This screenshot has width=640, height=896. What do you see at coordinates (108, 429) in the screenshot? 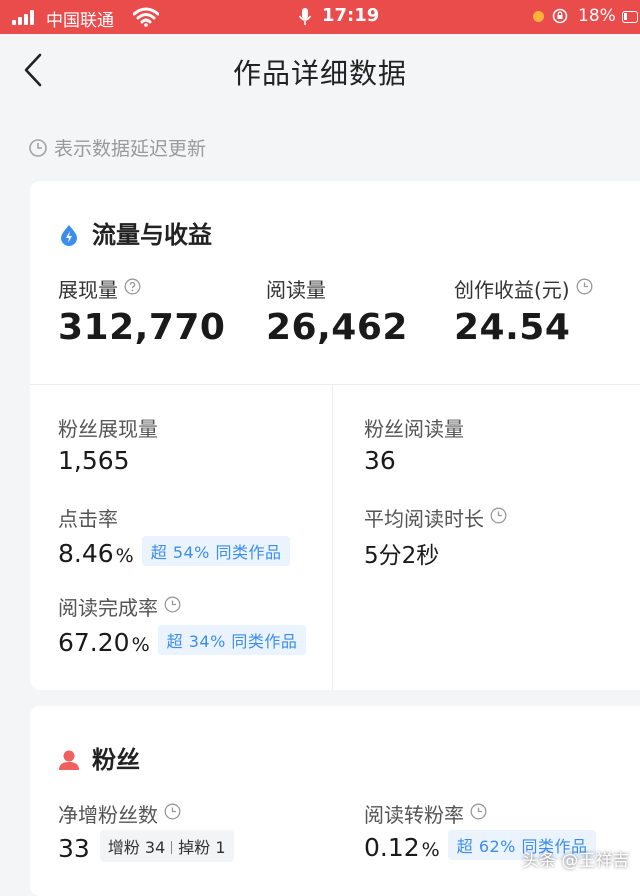
I see `fan-impressions-label: 粉丝展现量` at bounding box center [108, 429].